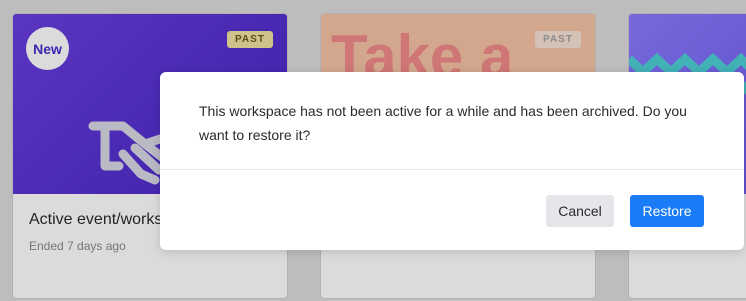 This screenshot has width=746, height=301. What do you see at coordinates (452, 169) in the screenshot?
I see `dialog-divider` at bounding box center [452, 169].